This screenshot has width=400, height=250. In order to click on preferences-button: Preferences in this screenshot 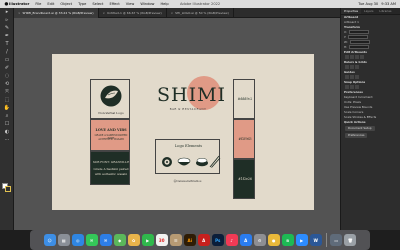, I will do `click(356, 135)`.